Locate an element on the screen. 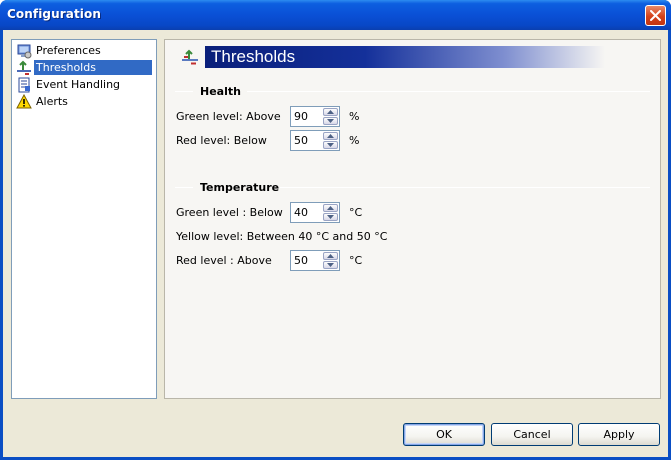 The image size is (671, 460). health-green-unit: % is located at coordinates (354, 116).